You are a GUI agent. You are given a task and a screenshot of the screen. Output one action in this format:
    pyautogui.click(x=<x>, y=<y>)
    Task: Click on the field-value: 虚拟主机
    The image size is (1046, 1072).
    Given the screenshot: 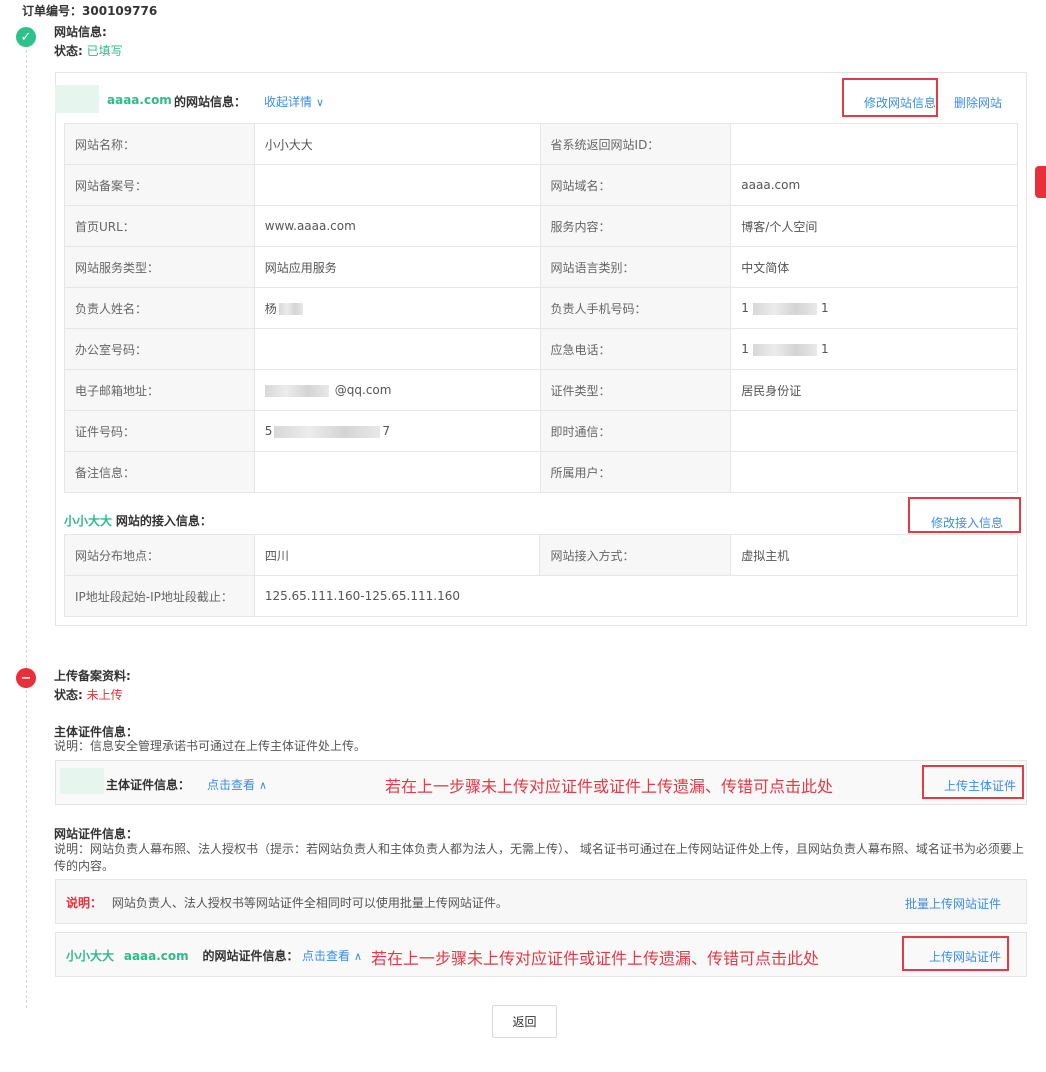 What is the action you would take?
    pyautogui.click(x=874, y=555)
    